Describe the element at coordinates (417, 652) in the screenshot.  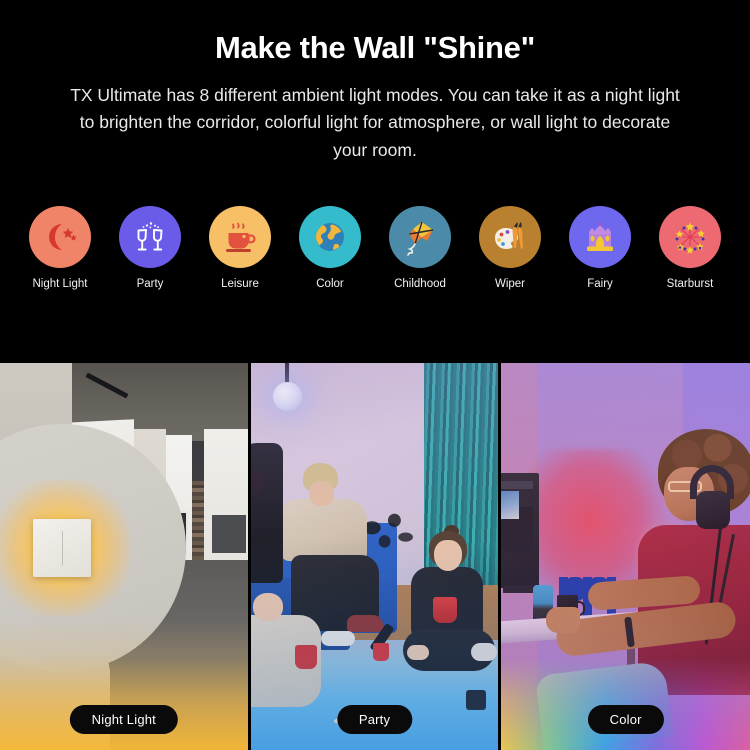
I see `person-foot` at that location.